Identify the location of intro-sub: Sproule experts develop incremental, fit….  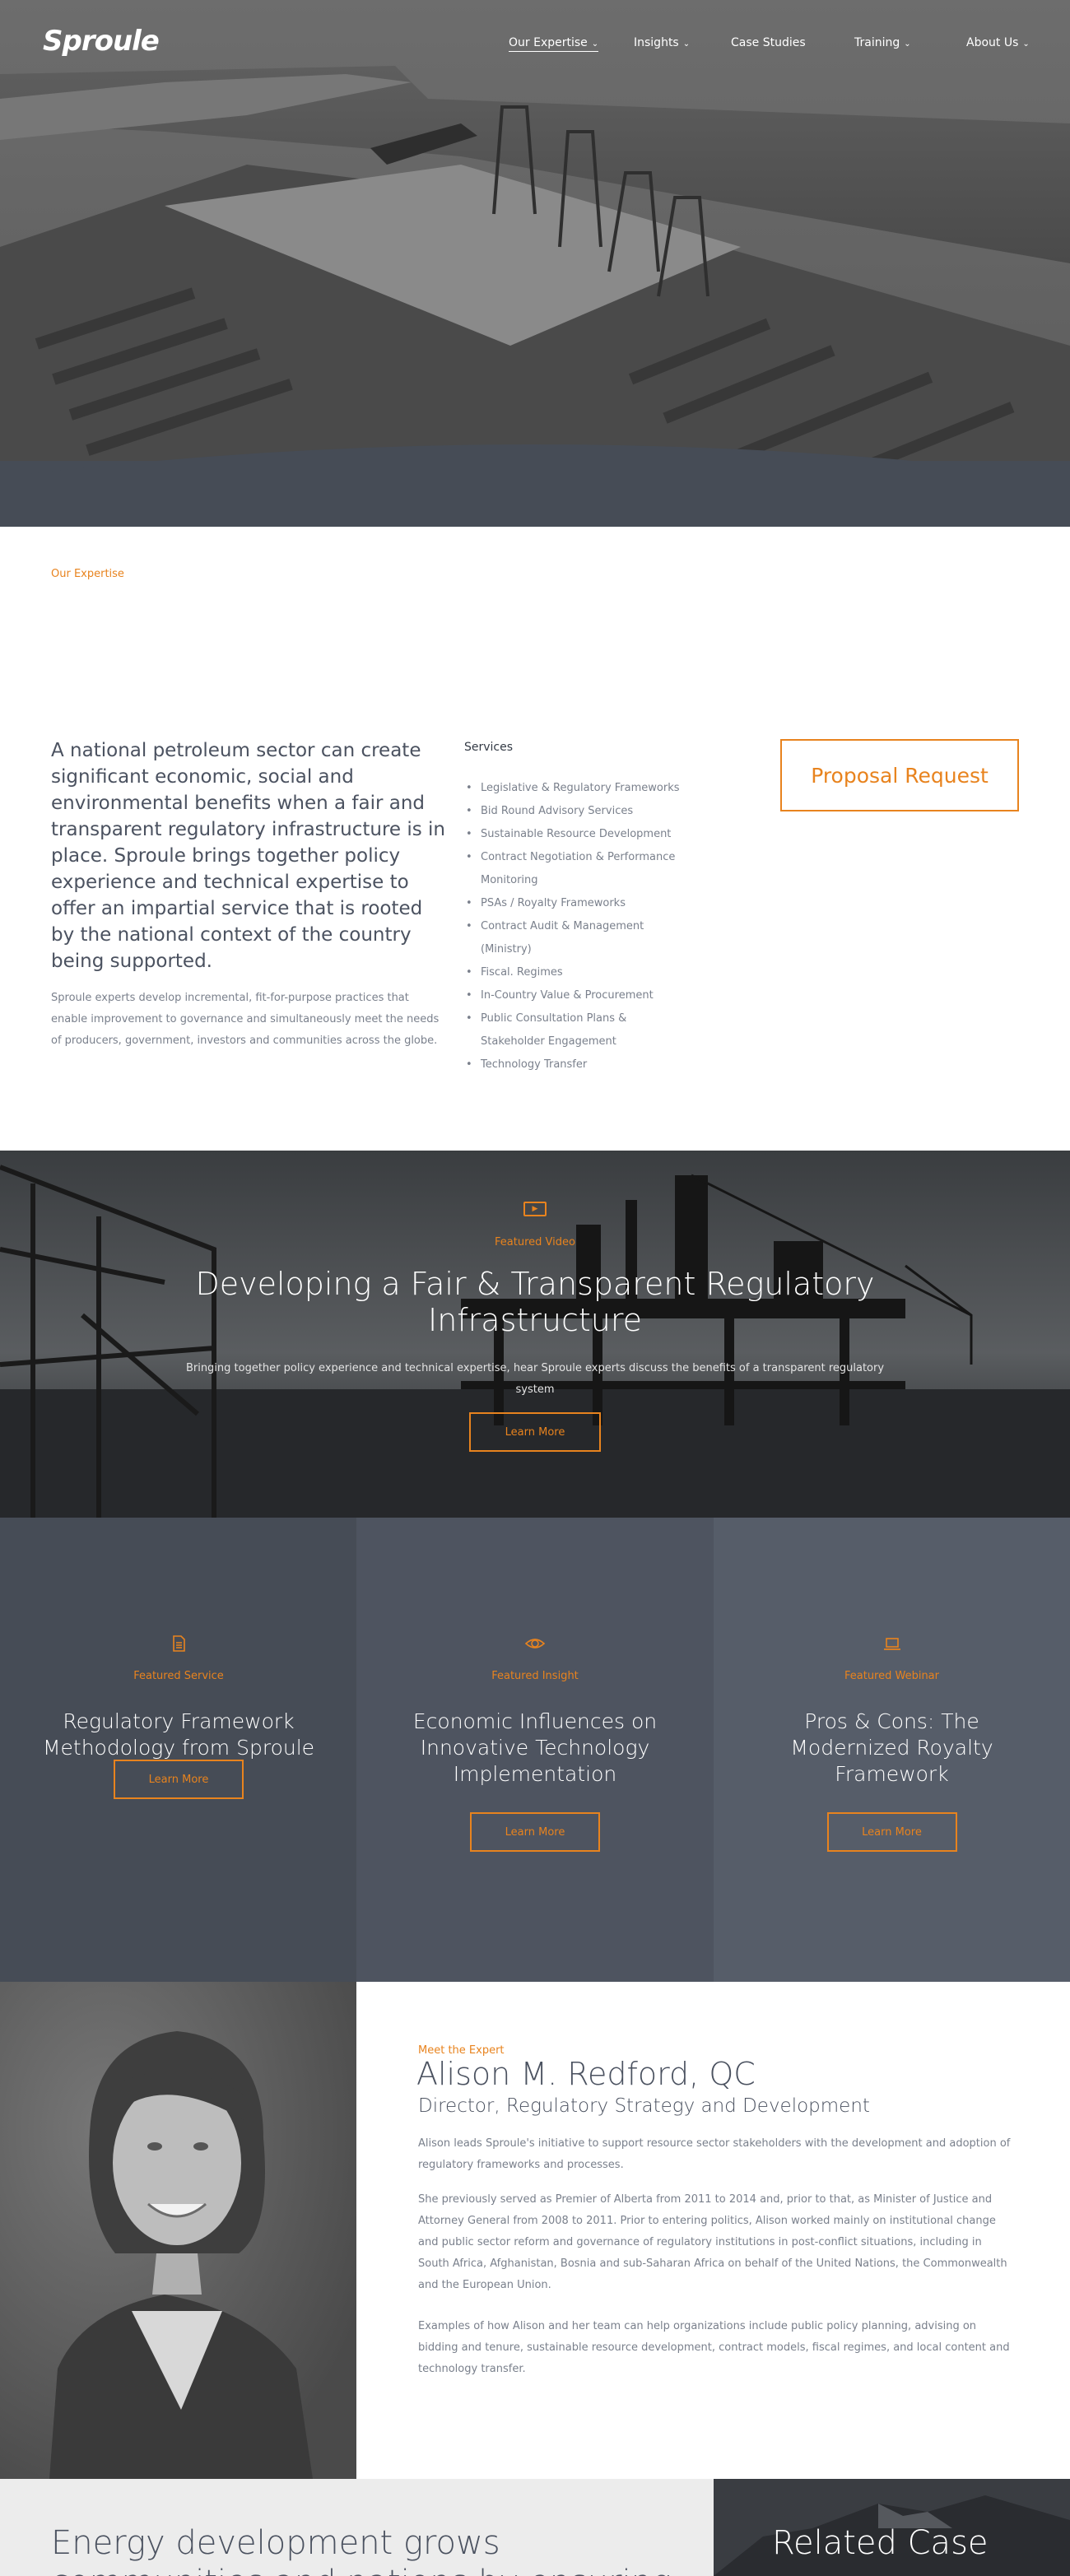
(245, 1019).